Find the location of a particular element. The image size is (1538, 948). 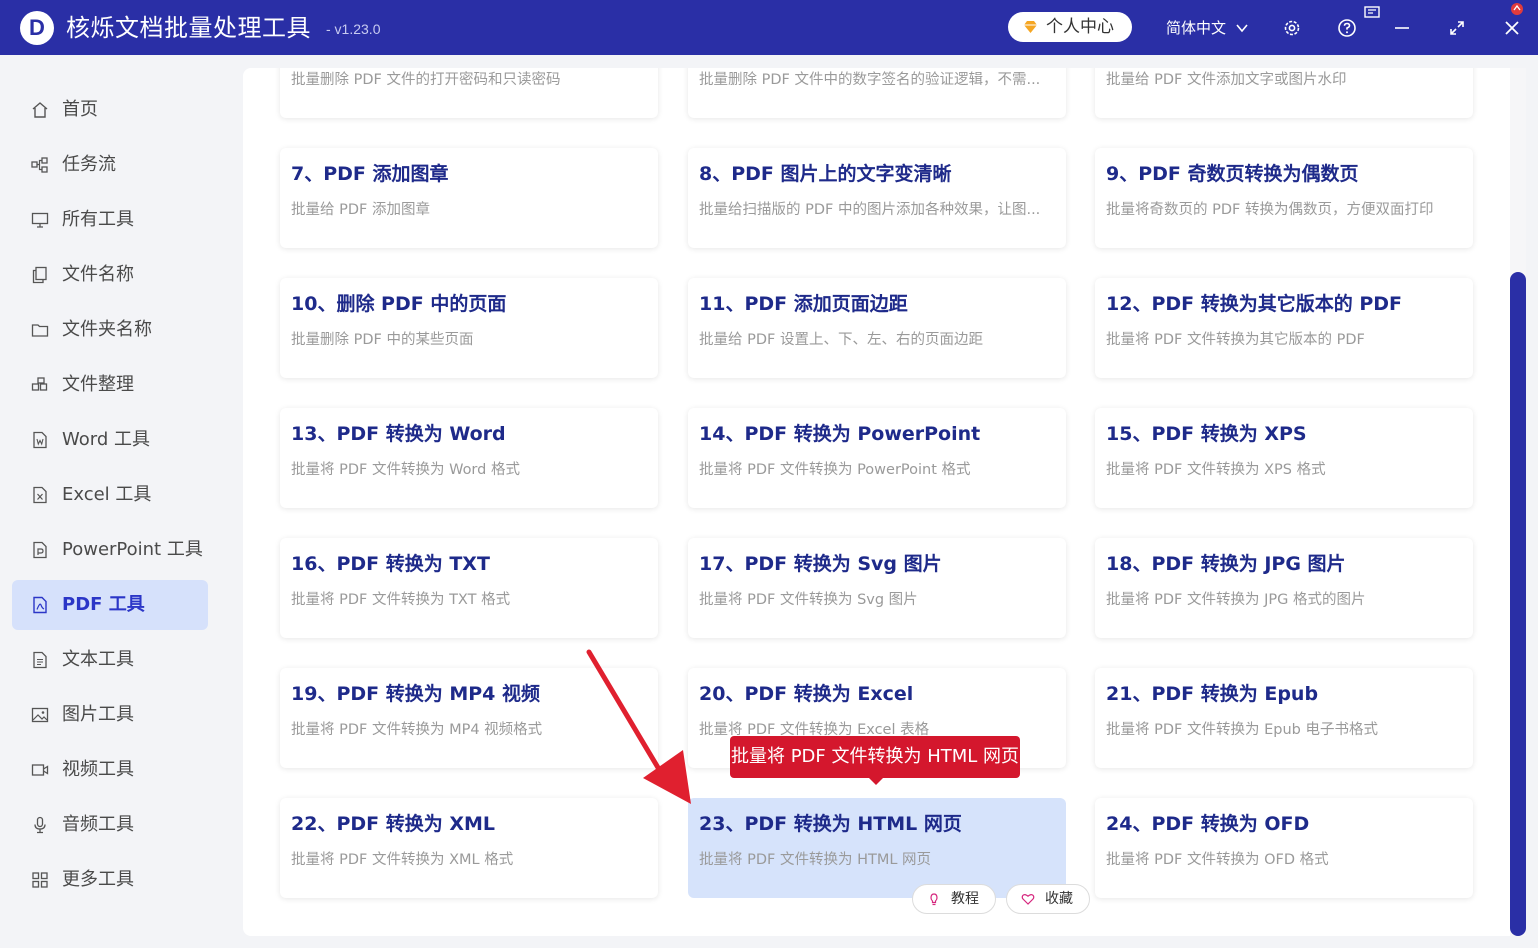

tool-card: 13、PDF 转换为 Word 批量将 PDF 文件转换为 Word 格式 is located at coordinates (469, 458).